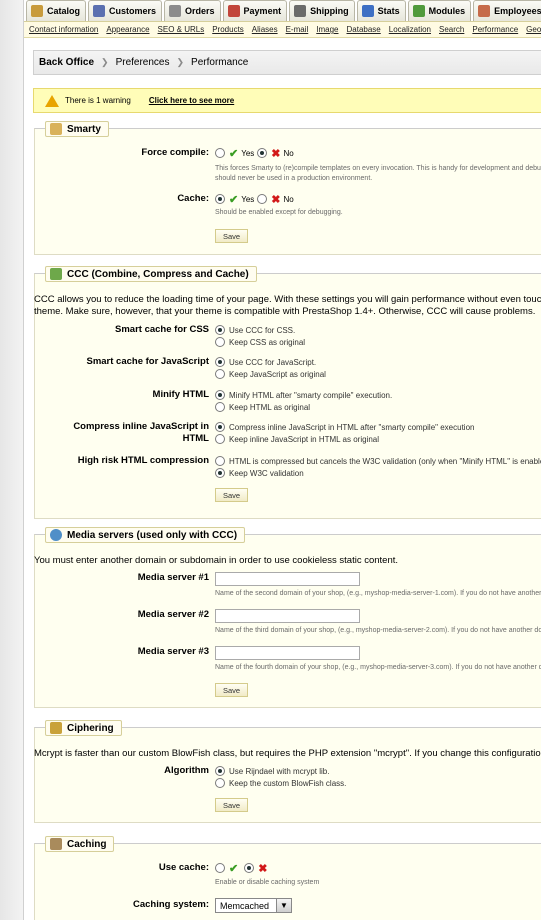  Describe the element at coordinates (77, 129) in the screenshot. I see `smarty-legend: Smarty` at that location.